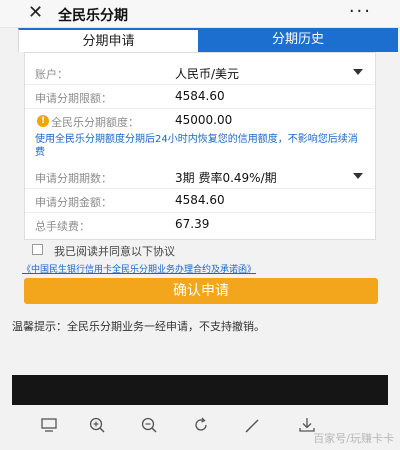 The height and width of the screenshot is (450, 400). What do you see at coordinates (73, 178) in the screenshot?
I see `periods-label: 申请分期期数：` at bounding box center [73, 178].